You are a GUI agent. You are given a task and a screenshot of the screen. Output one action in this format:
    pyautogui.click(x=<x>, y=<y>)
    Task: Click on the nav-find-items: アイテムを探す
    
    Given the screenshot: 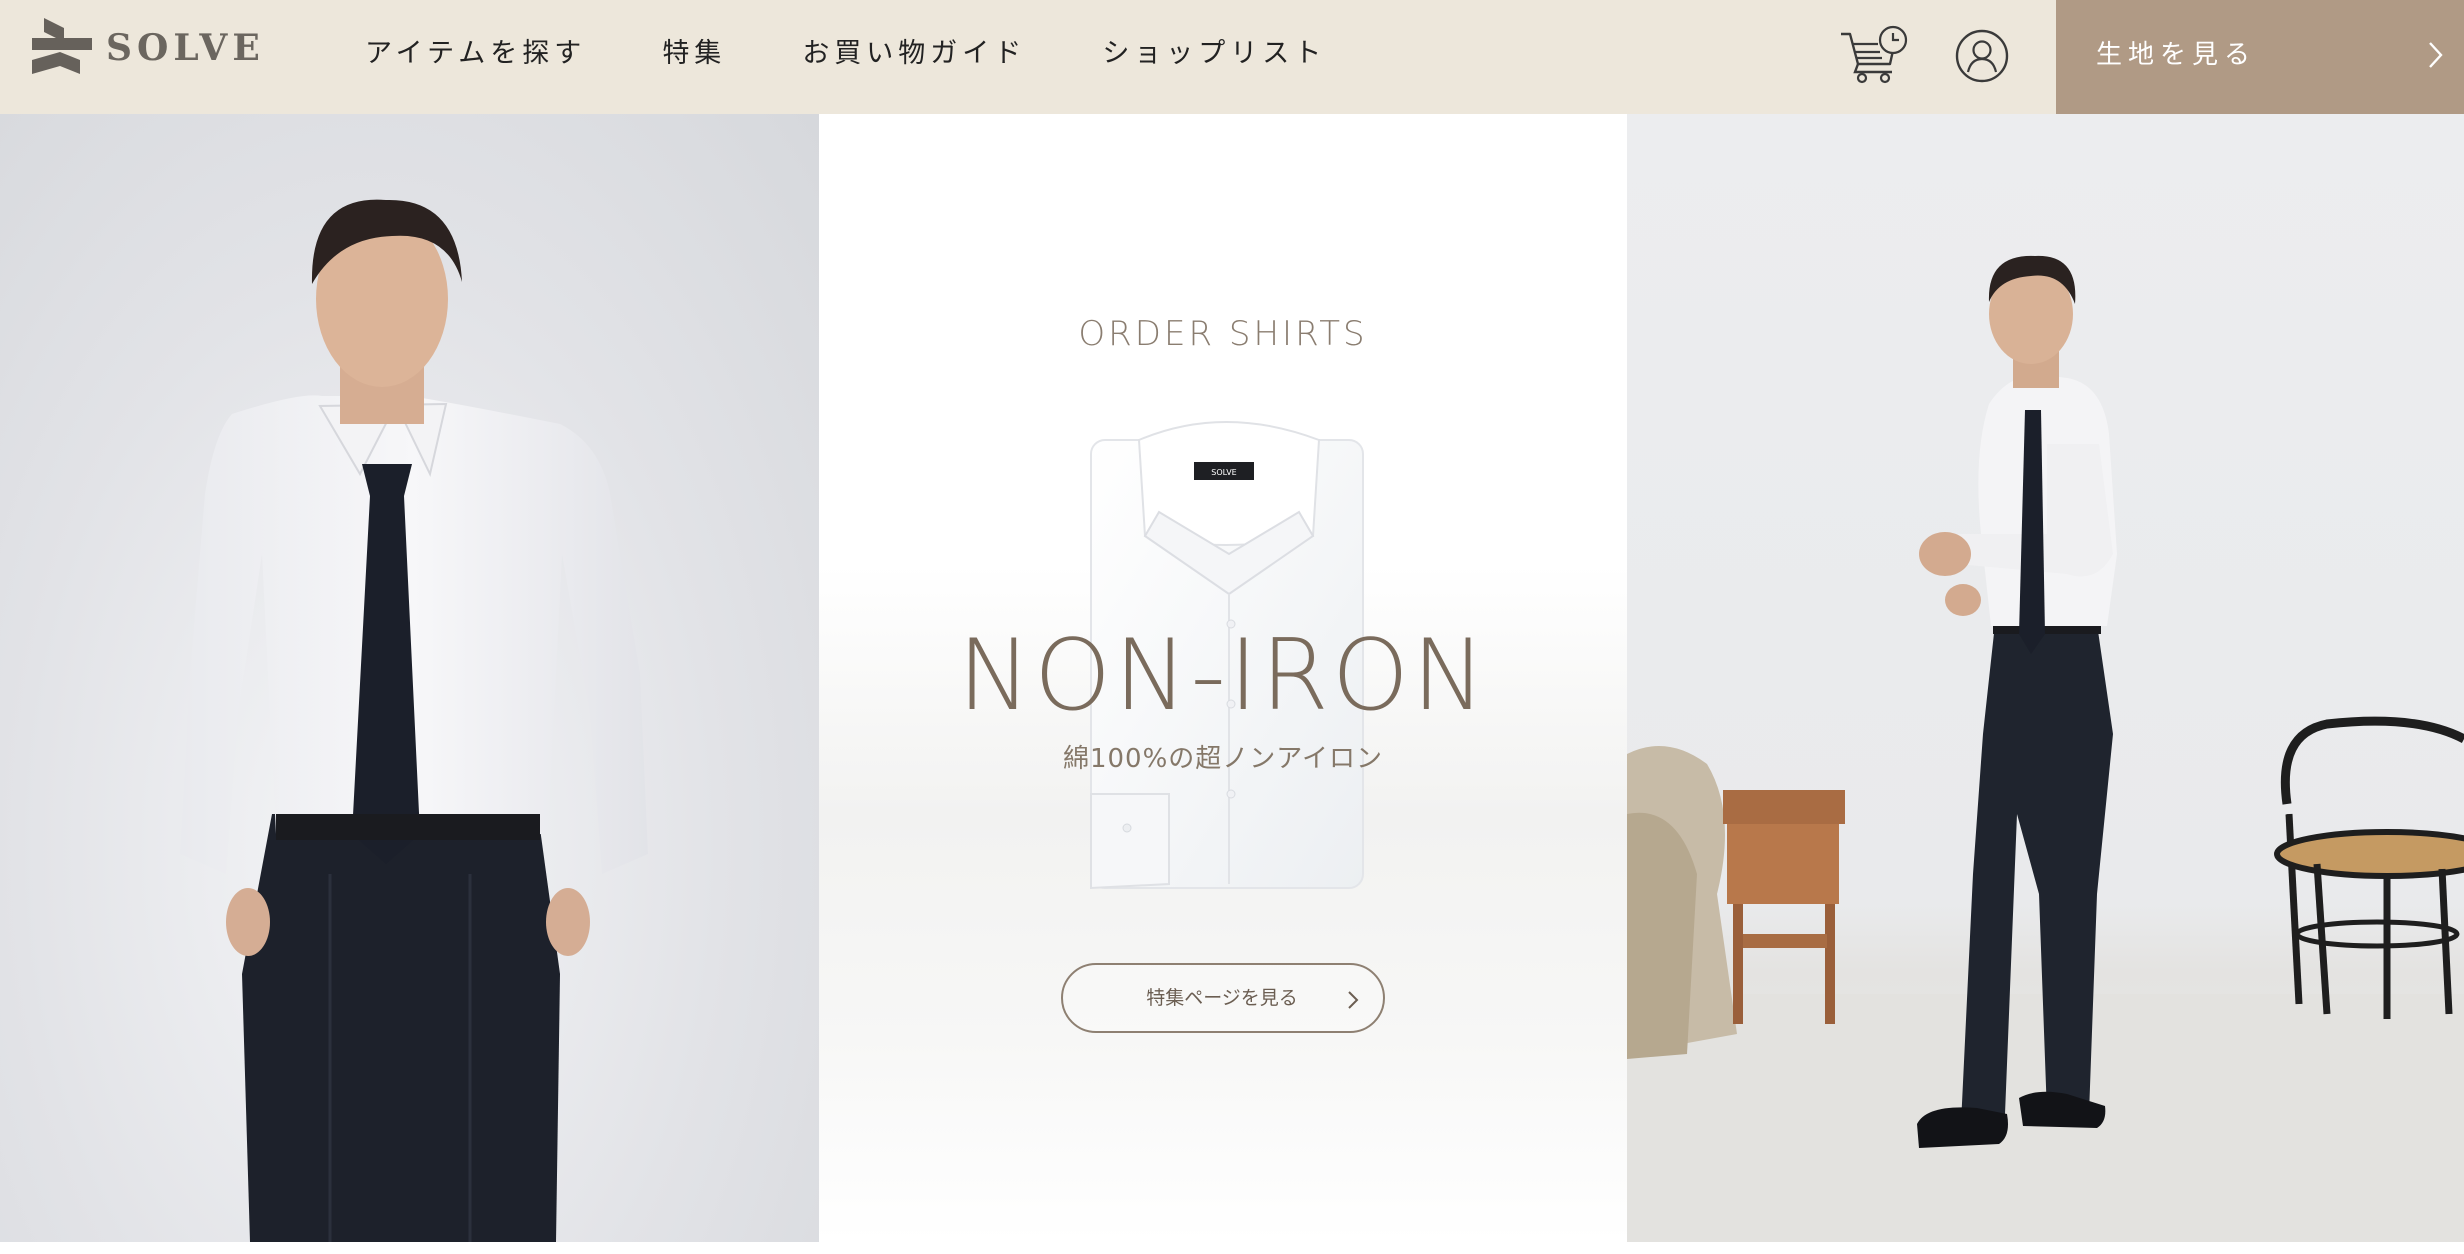 What is the action you would take?
    pyautogui.click(x=475, y=54)
    